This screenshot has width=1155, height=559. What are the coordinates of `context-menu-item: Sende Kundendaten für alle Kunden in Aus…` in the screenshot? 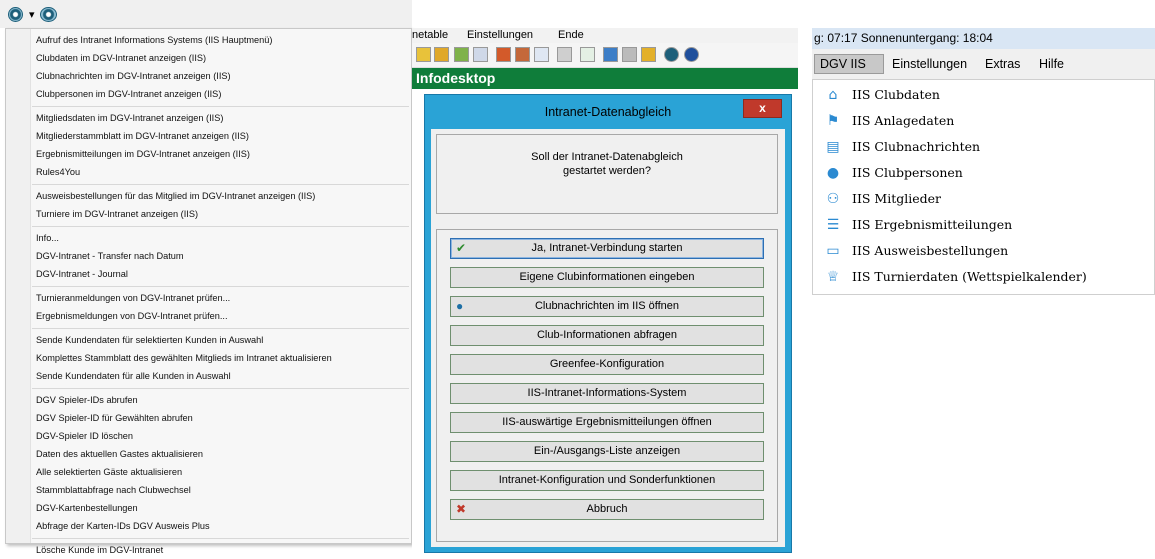 It's located at (133, 376).